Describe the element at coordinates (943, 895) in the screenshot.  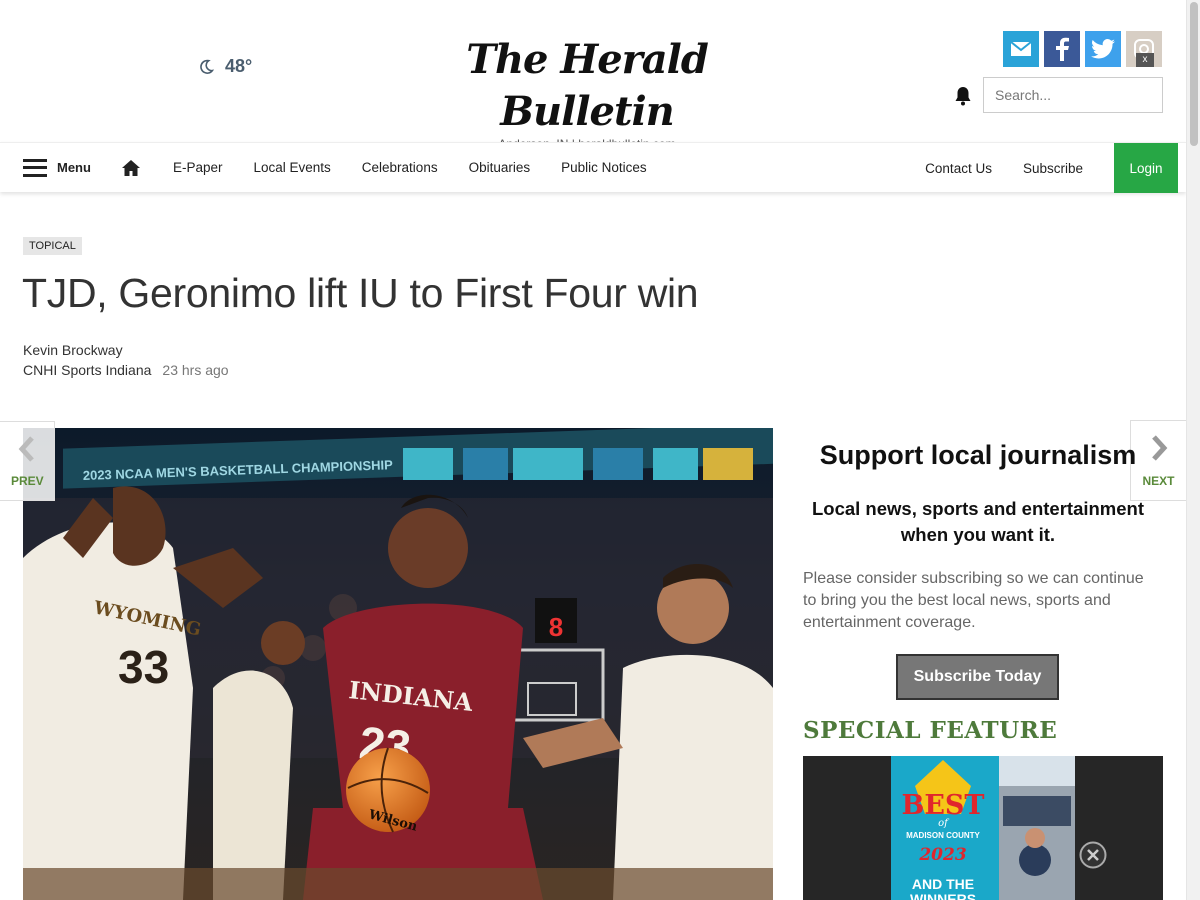
I see `feature-winners: WINNERS` at that location.